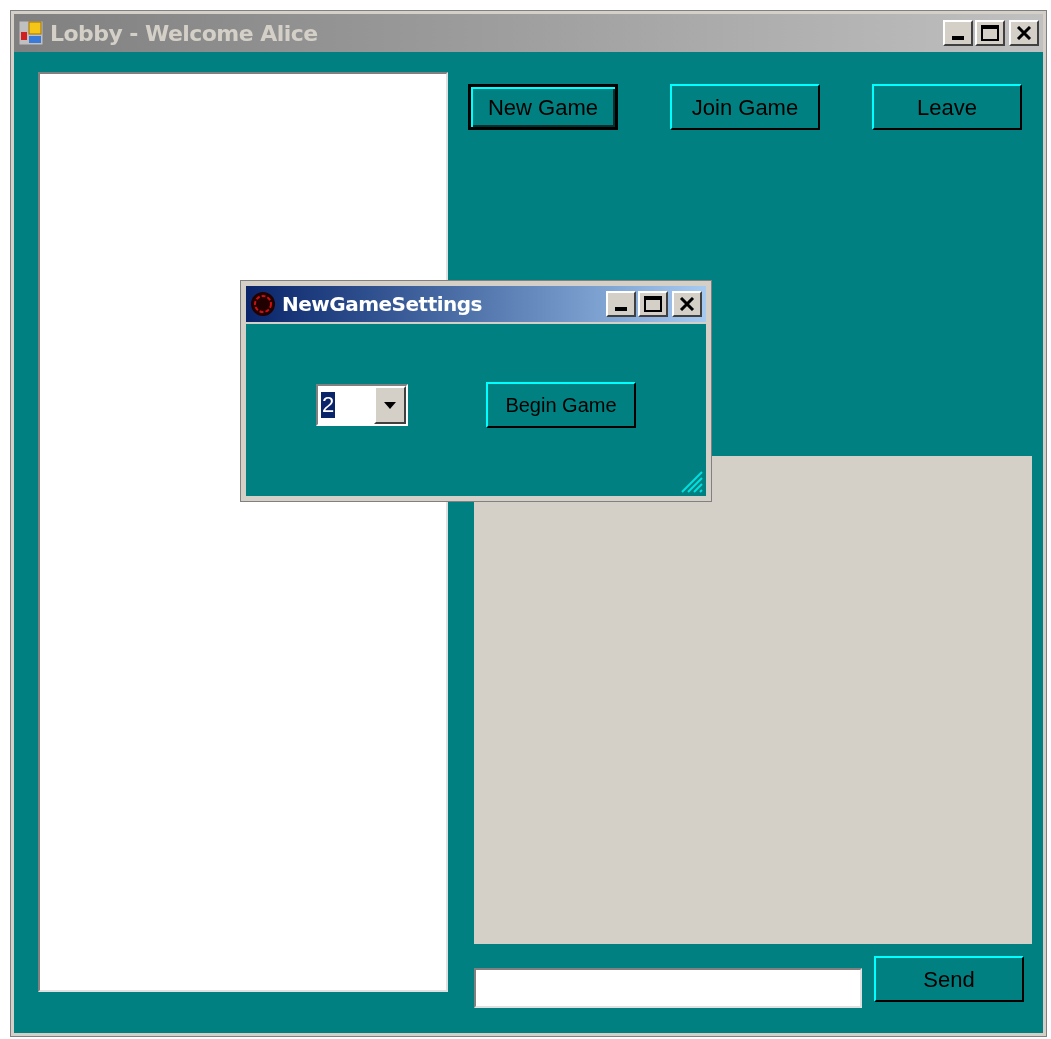 The width and height of the screenshot is (1051, 1039). I want to click on new-game-button: New Game, so click(543, 107).